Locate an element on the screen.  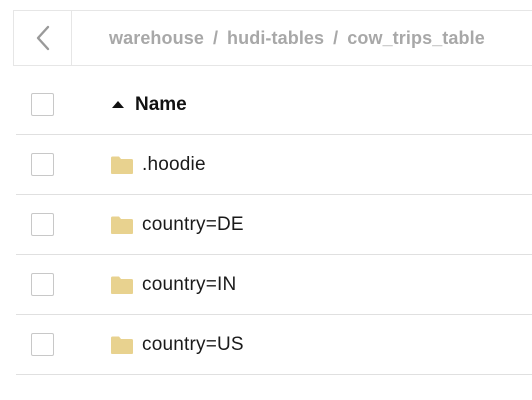
table-row: country=US is located at coordinates (274, 345).